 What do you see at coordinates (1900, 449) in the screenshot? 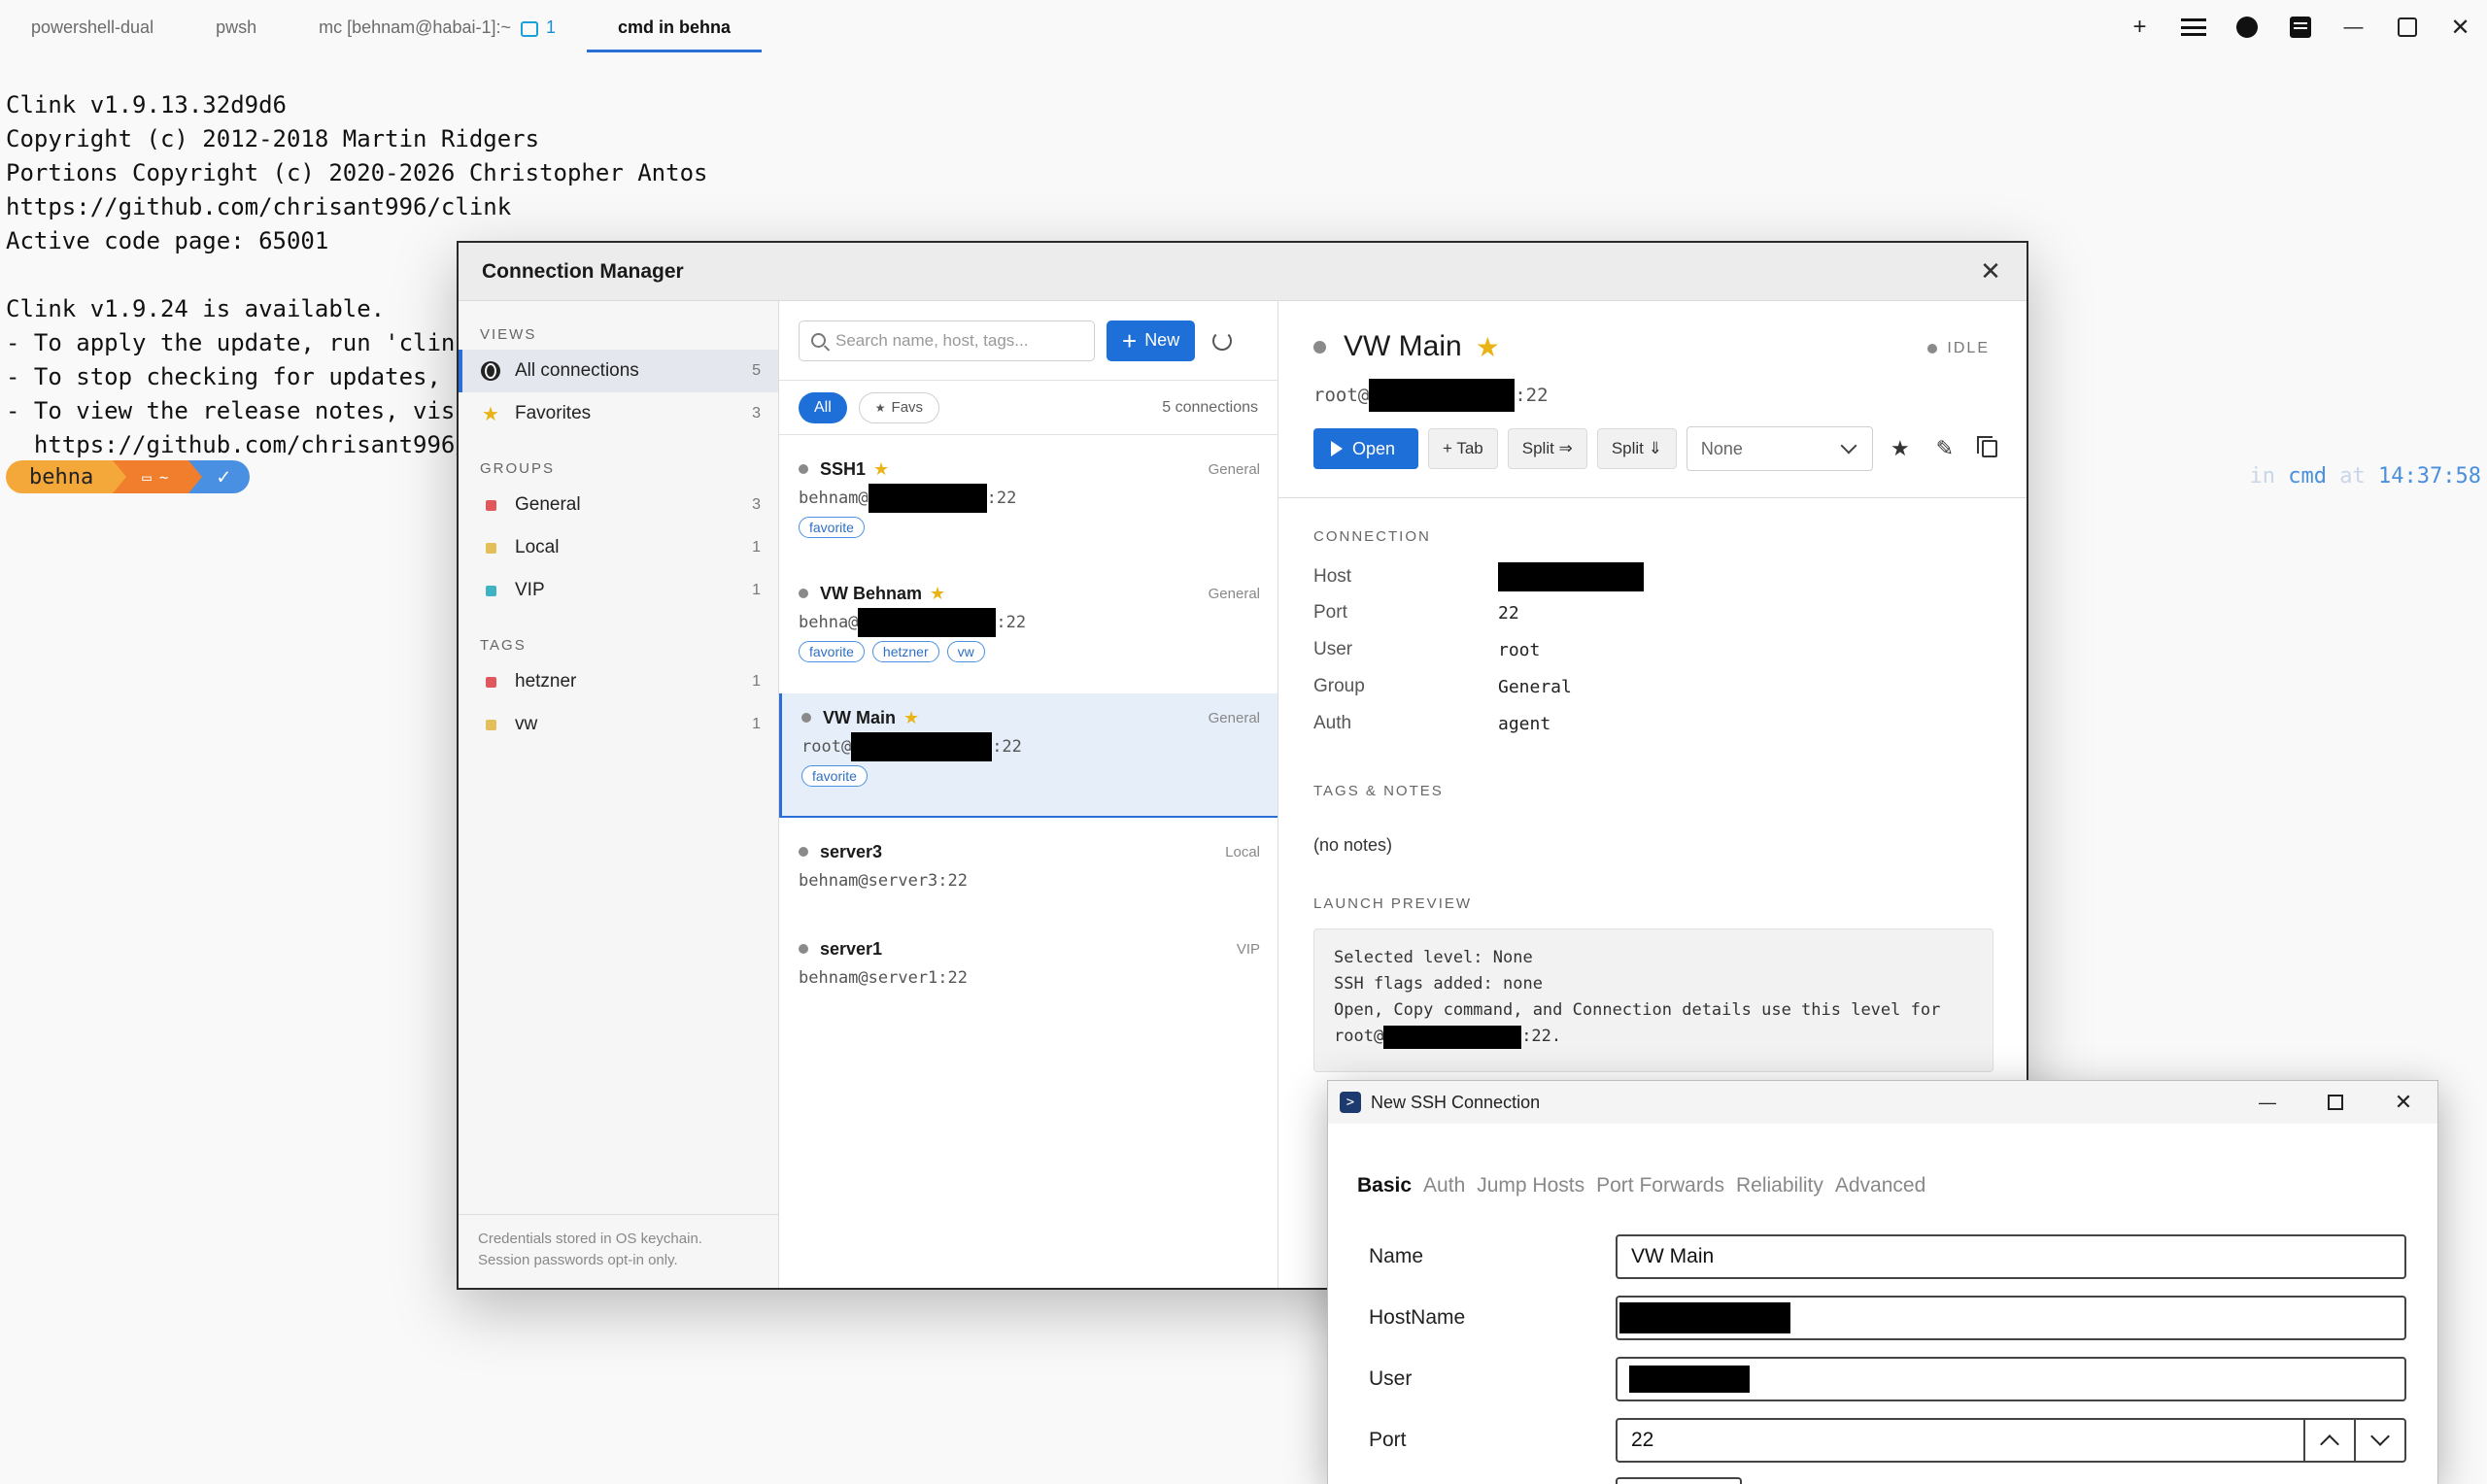
I see `favorite-button: ★` at bounding box center [1900, 449].